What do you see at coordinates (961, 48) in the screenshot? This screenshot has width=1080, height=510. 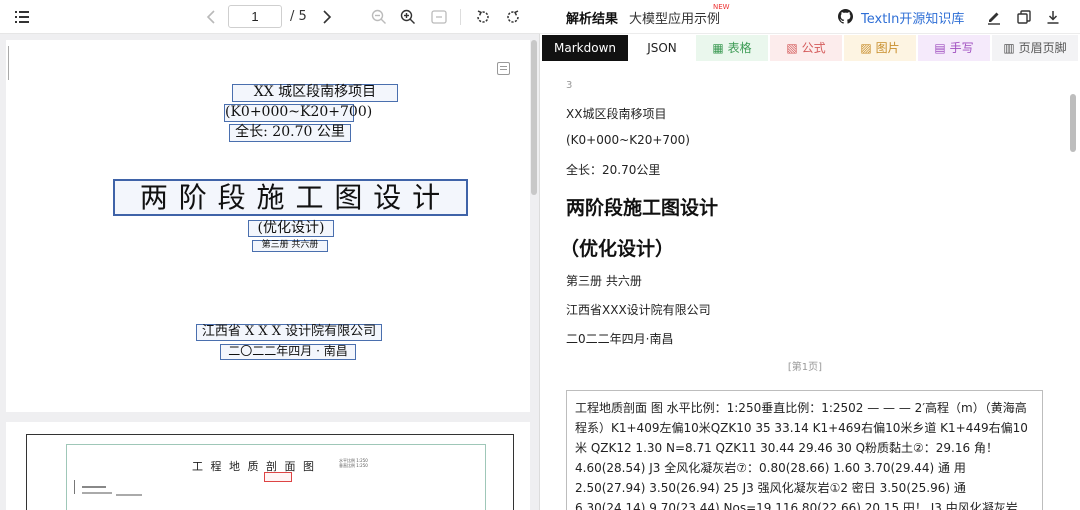 I see `tab-handwriting-label: 手写` at bounding box center [961, 48].